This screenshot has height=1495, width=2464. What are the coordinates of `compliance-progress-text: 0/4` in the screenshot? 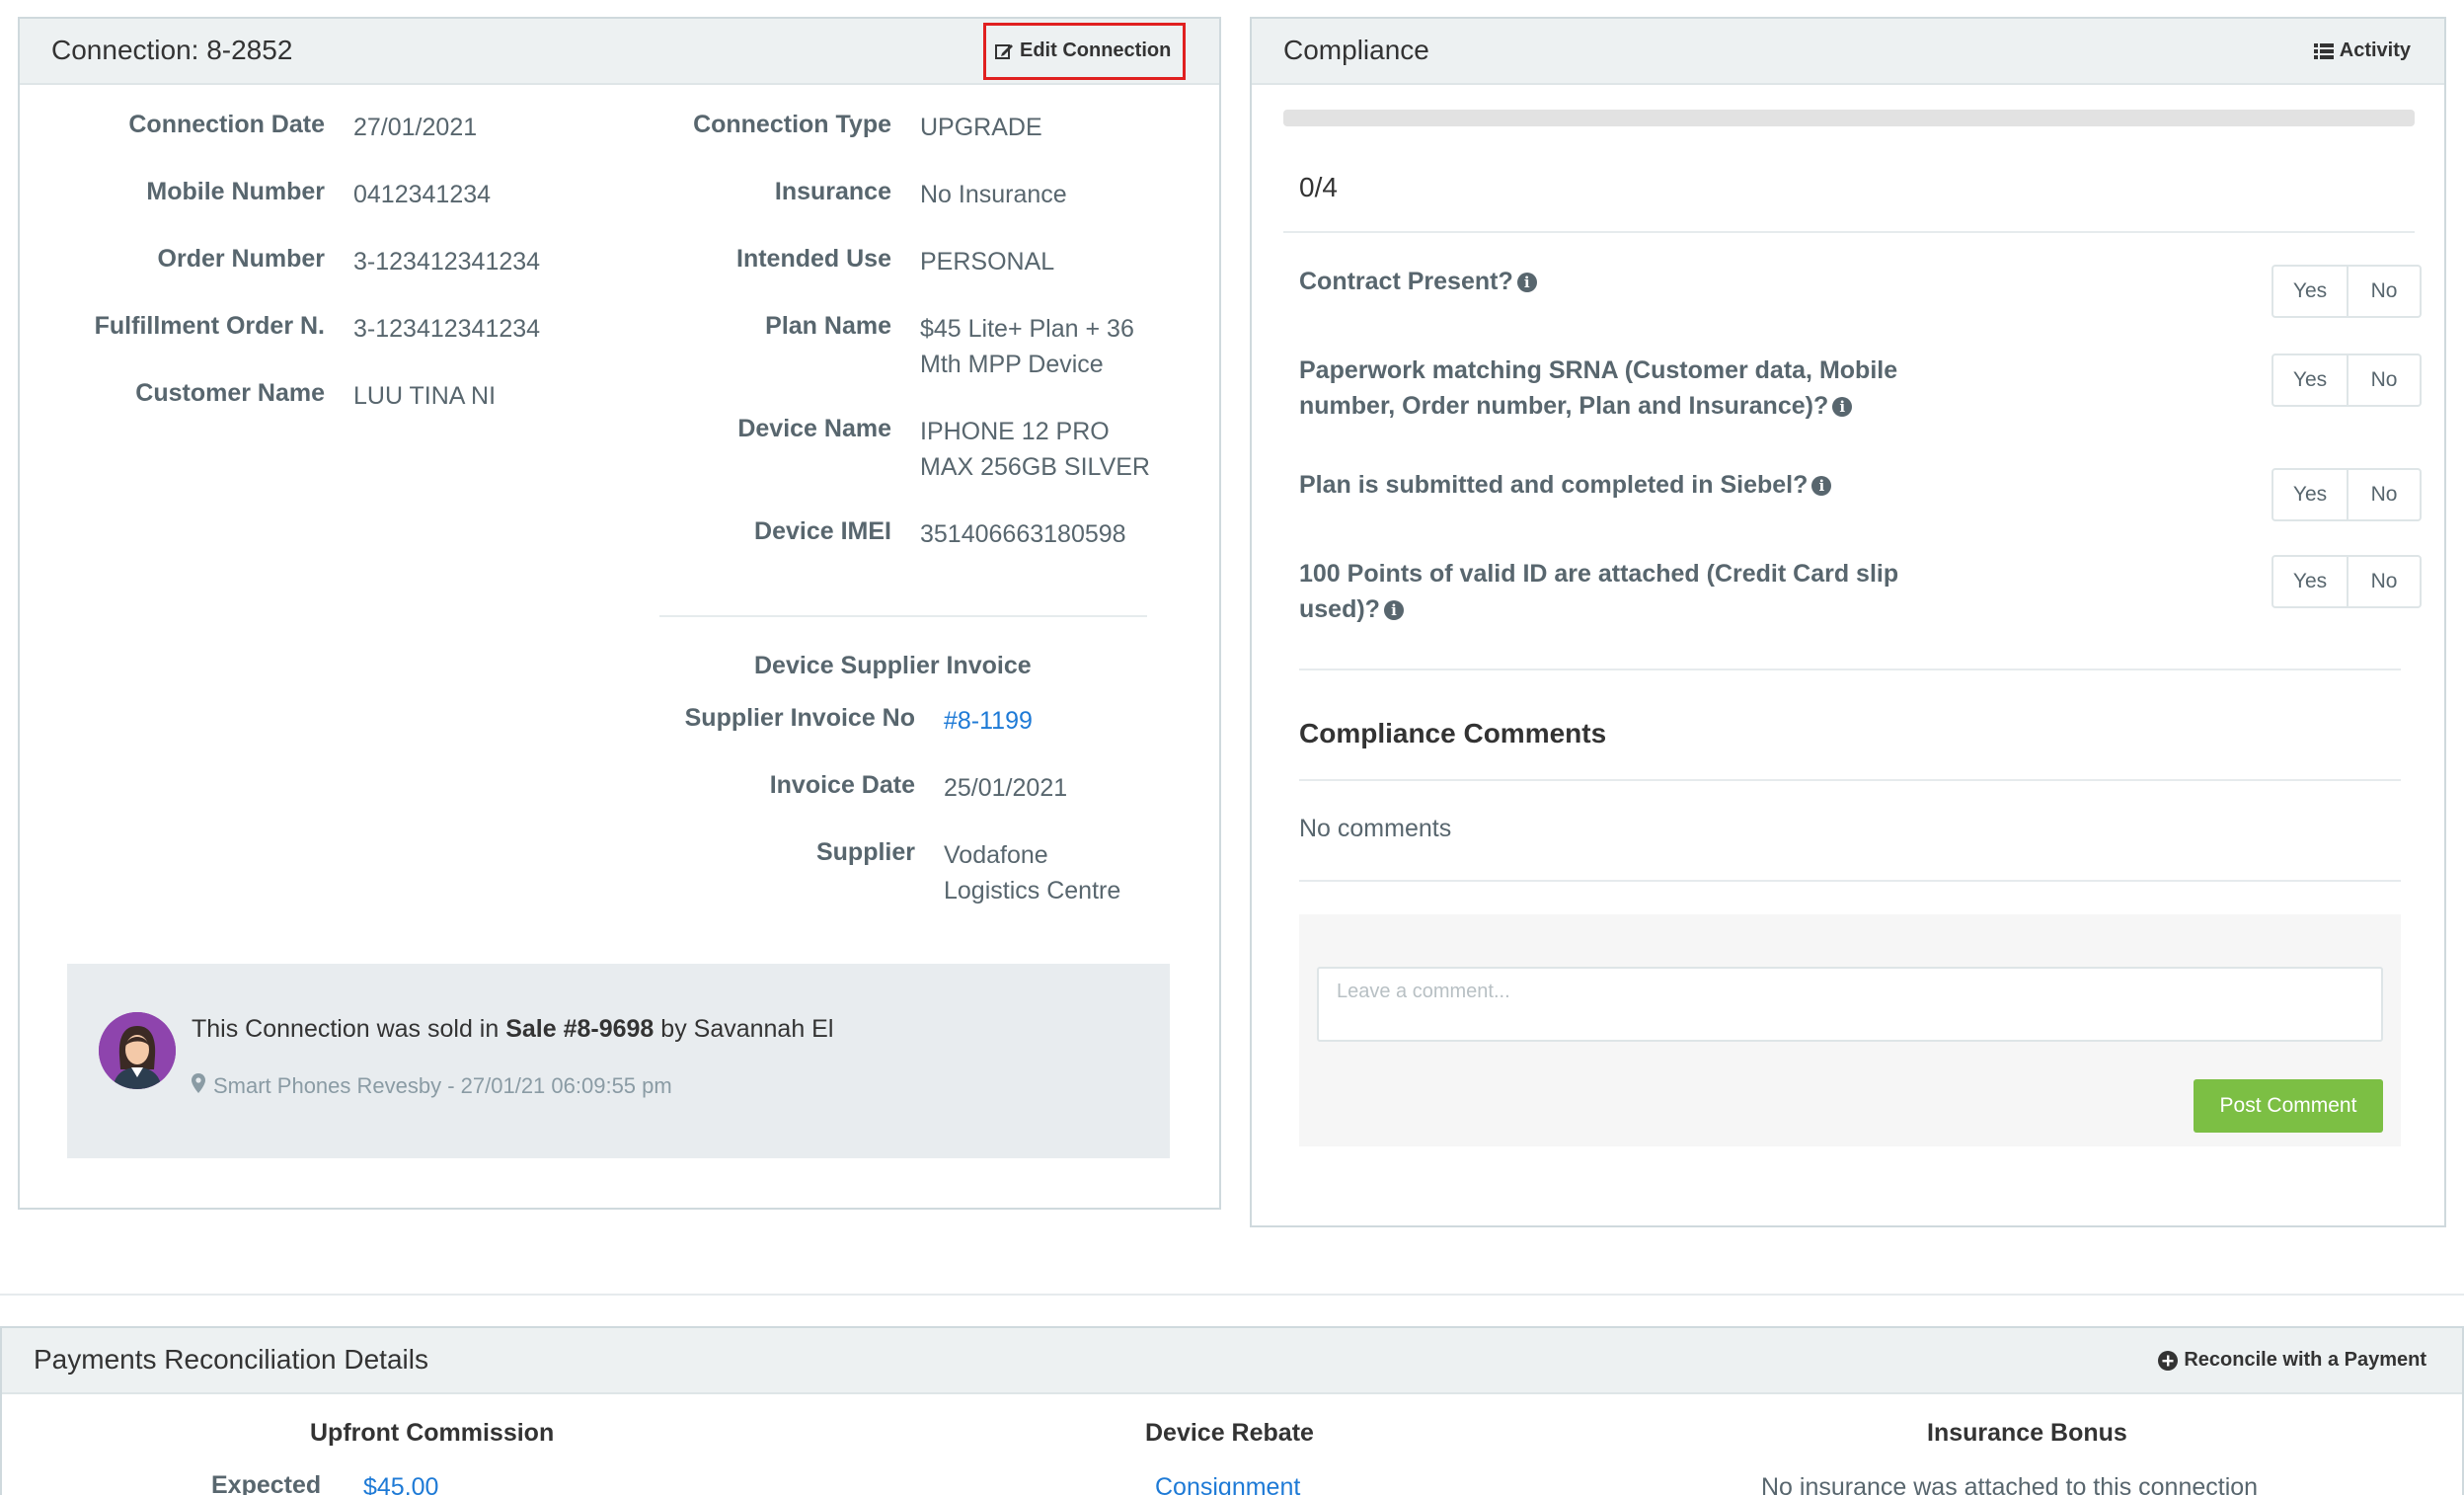 It's located at (1318, 187).